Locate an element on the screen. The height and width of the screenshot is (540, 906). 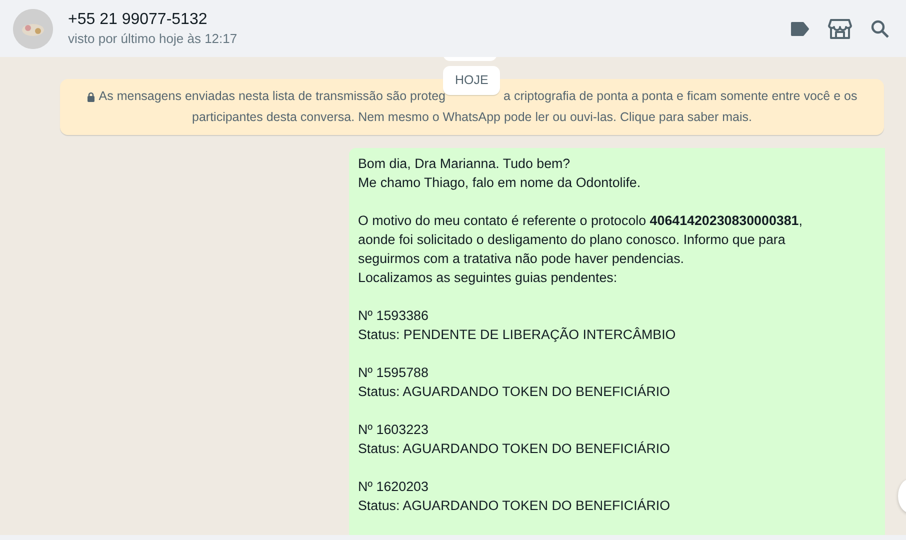
message-text: Nº 1593386 Status: PENDENTE DE LIBERAÇÃO INTERCÂMBIO is located at coordinates (517, 325).